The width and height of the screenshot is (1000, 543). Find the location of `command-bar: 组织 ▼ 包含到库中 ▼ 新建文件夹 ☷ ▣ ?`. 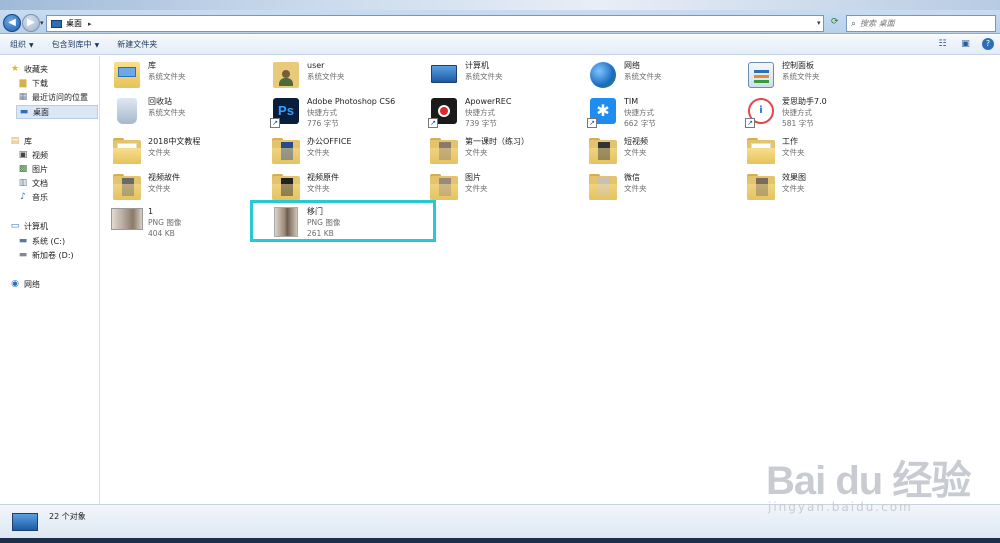

command-bar: 组织 ▼ 包含到库中 ▼ 新建文件夹 ☷ ▣ ? is located at coordinates (500, 45).